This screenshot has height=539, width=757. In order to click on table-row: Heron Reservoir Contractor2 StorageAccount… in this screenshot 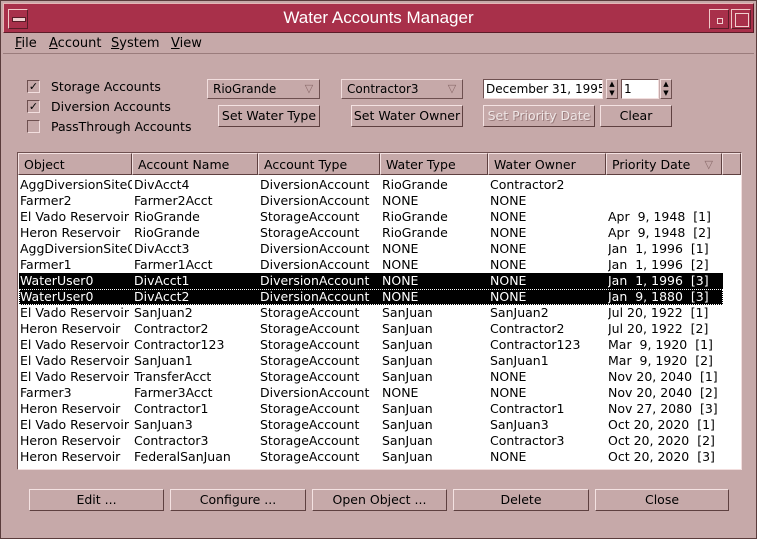, I will do `click(371, 329)`.